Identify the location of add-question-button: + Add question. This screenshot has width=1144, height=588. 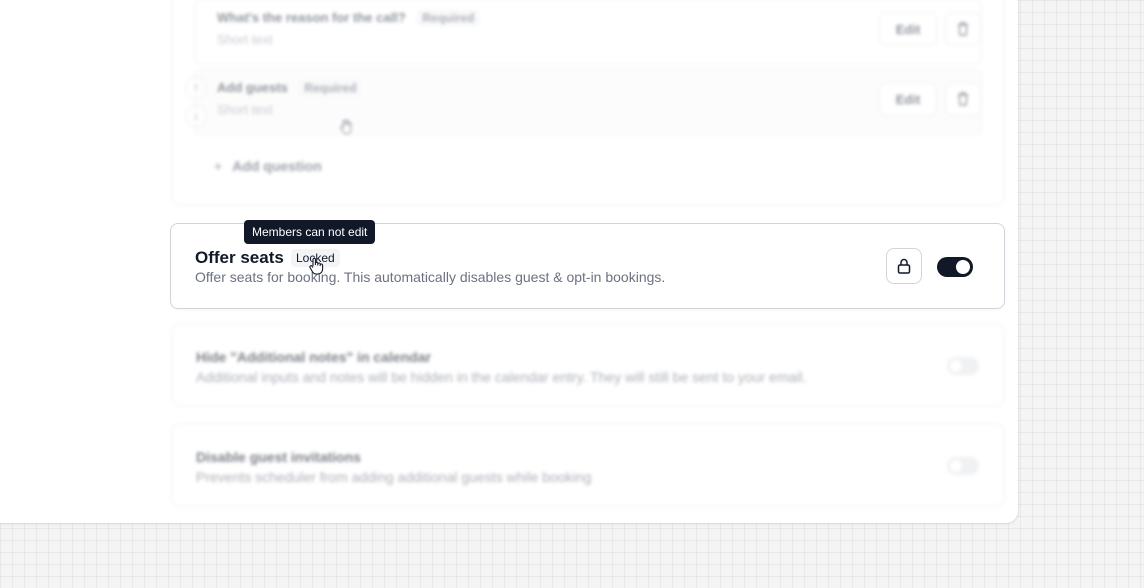
(268, 166).